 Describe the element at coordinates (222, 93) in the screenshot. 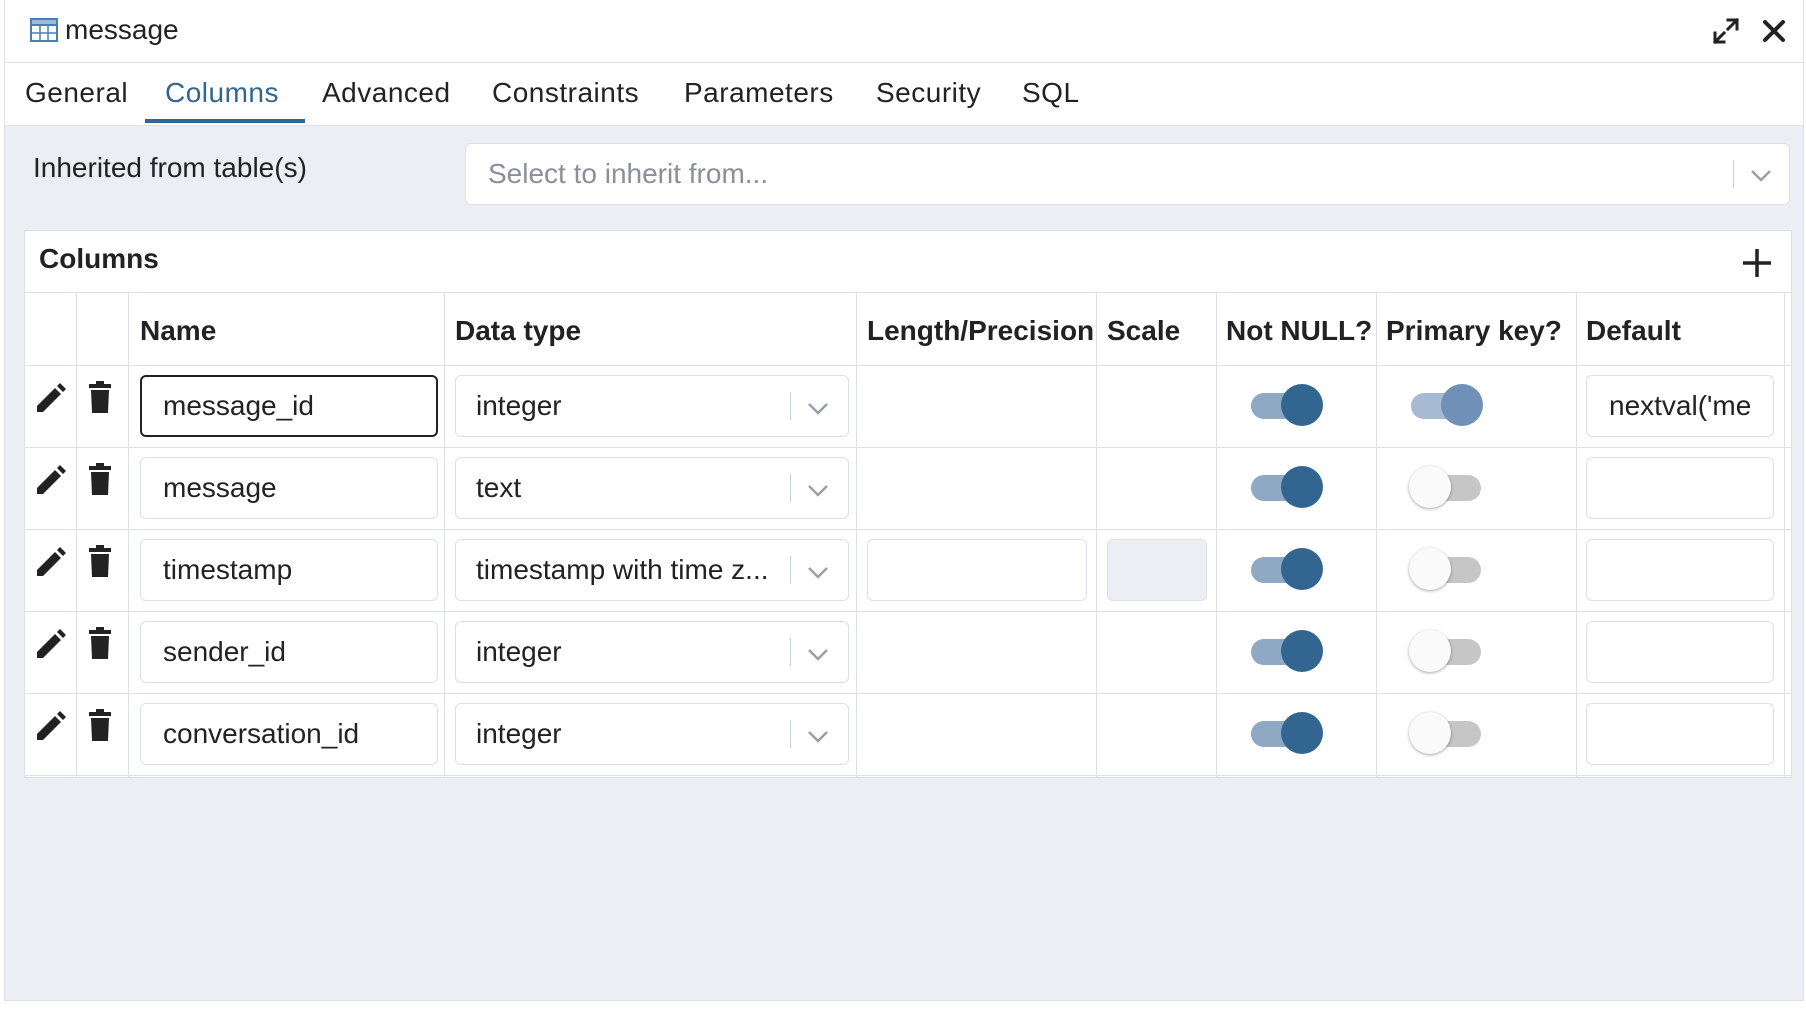

I see `tab-columns: Columns` at that location.